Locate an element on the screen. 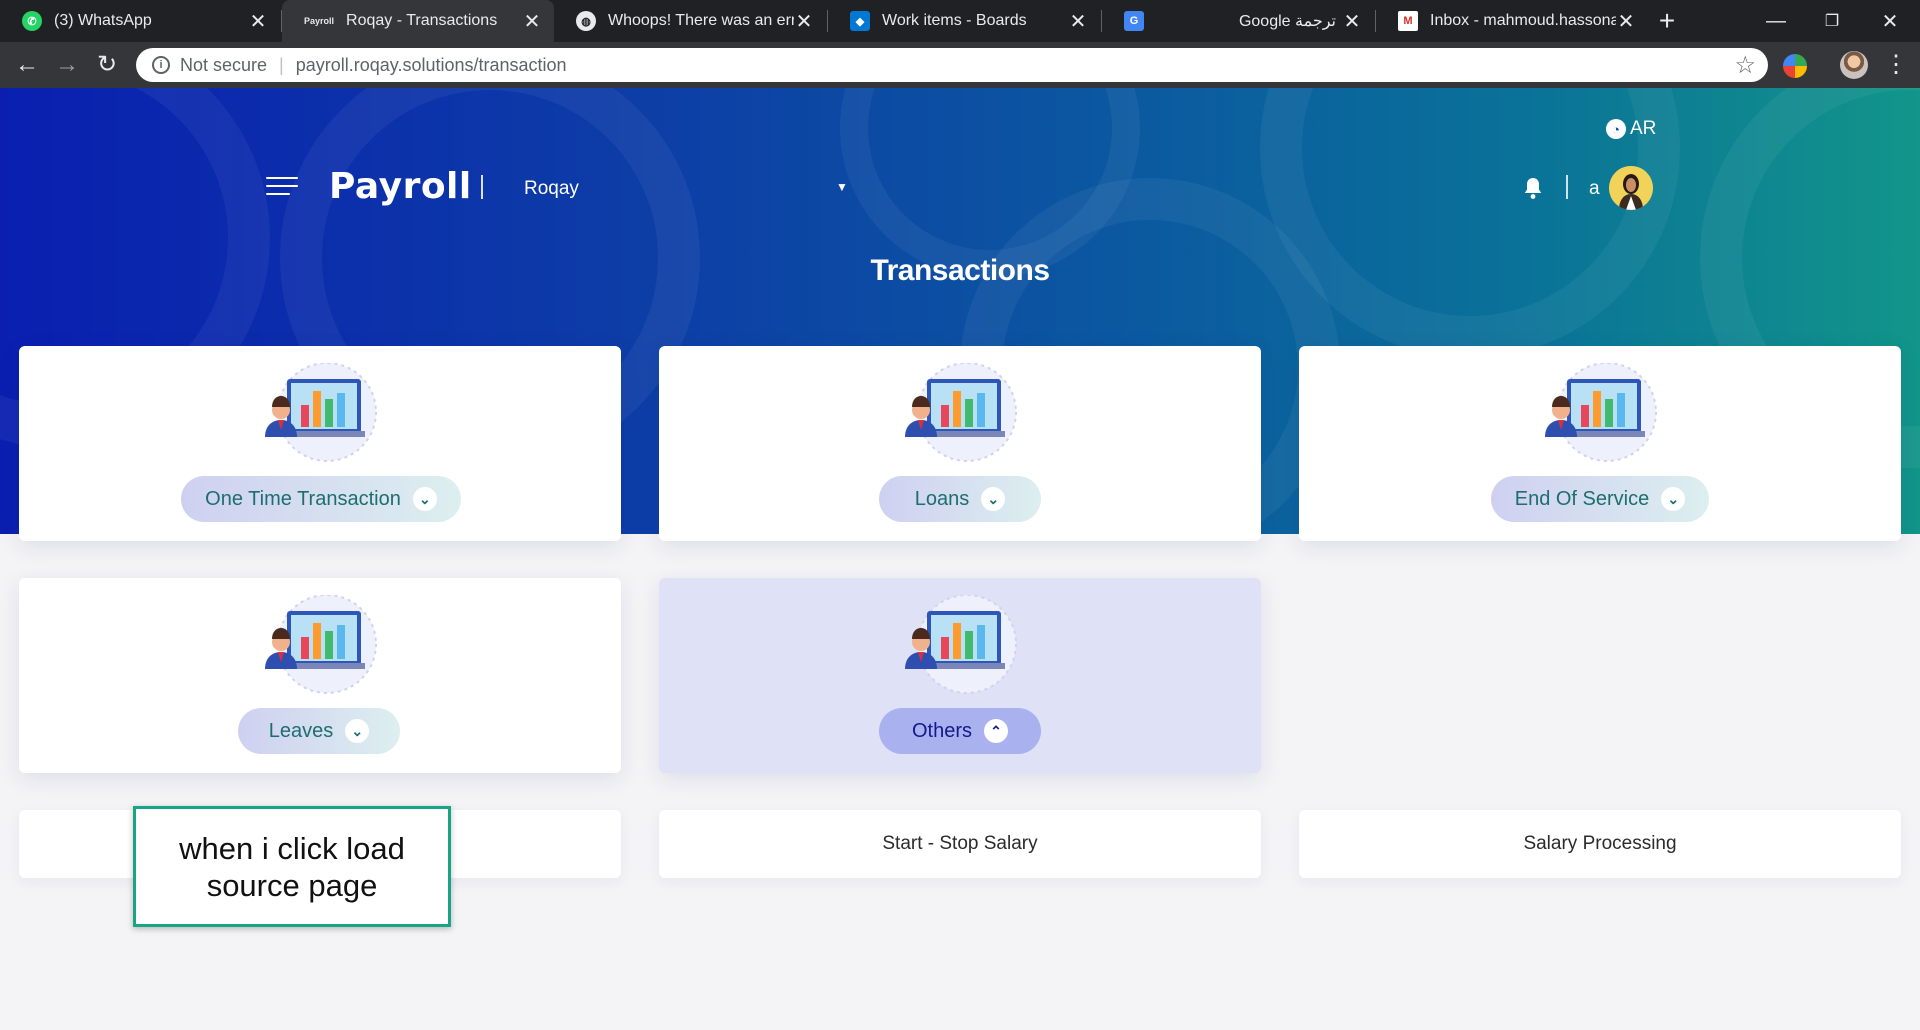 The image size is (1920, 1030). company-selector: Roqay is located at coordinates (551, 189).